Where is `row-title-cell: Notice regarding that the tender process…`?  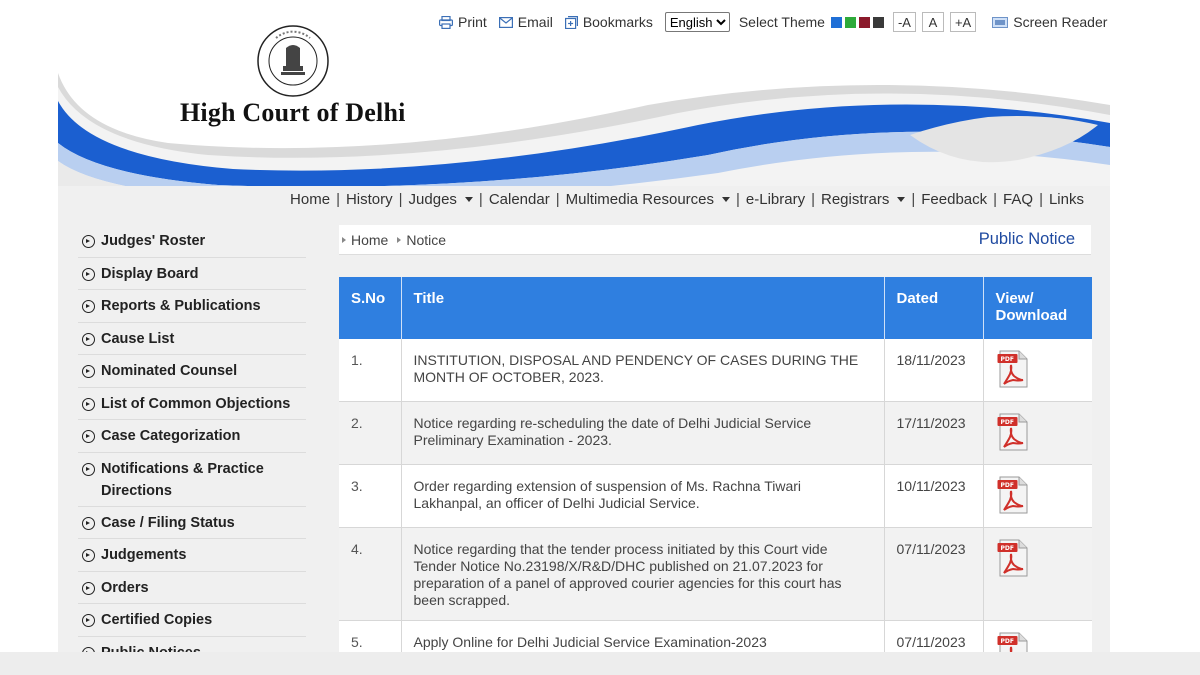
row-title-cell: Notice regarding that the tender process… is located at coordinates (643, 574).